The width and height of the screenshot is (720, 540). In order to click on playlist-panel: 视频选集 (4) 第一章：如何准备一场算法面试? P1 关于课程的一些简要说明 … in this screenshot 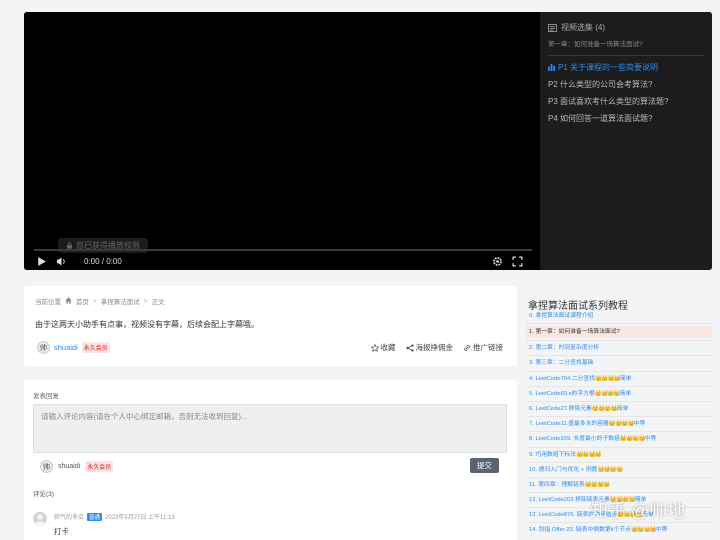, I will do `click(626, 141)`.